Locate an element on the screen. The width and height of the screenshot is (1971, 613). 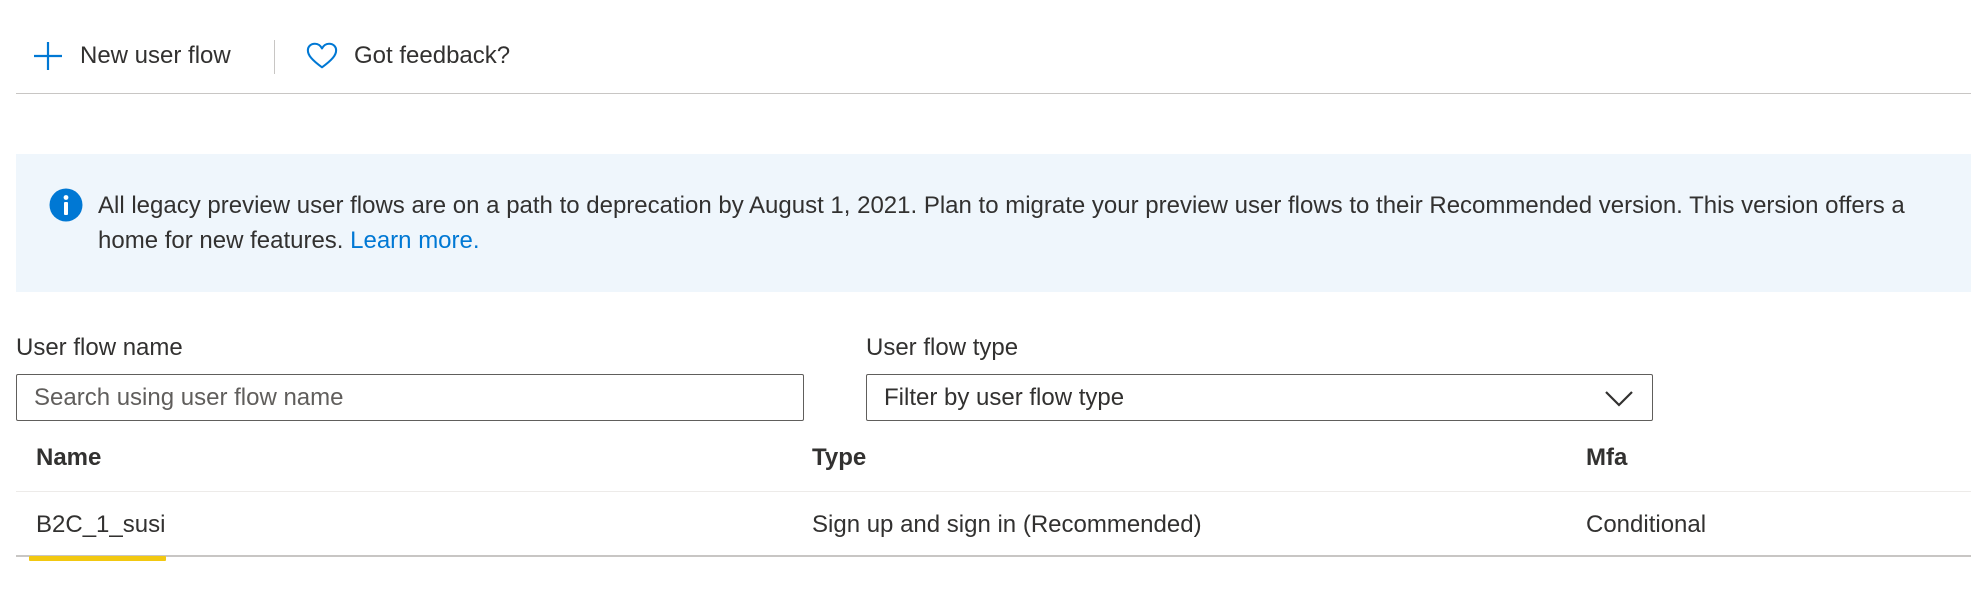
heart-icon is located at coordinates (322, 56).